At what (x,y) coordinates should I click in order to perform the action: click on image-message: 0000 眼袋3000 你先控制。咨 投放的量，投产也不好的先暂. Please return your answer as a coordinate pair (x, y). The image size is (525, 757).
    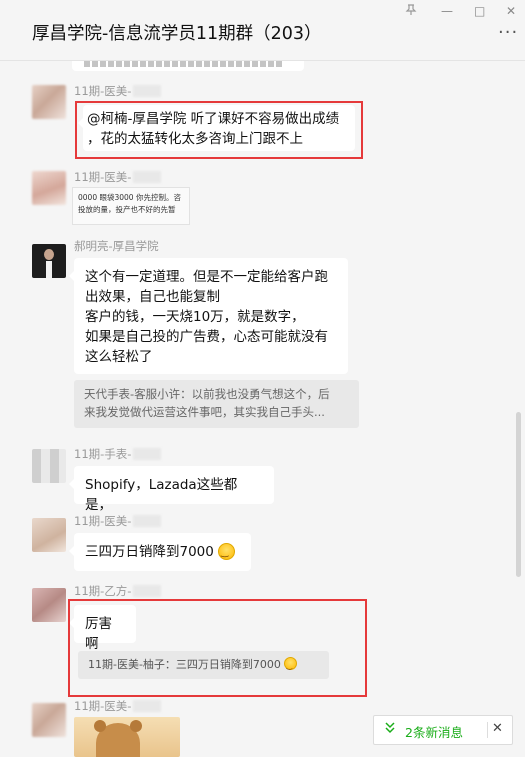
    Looking at the image, I should click on (131, 206).